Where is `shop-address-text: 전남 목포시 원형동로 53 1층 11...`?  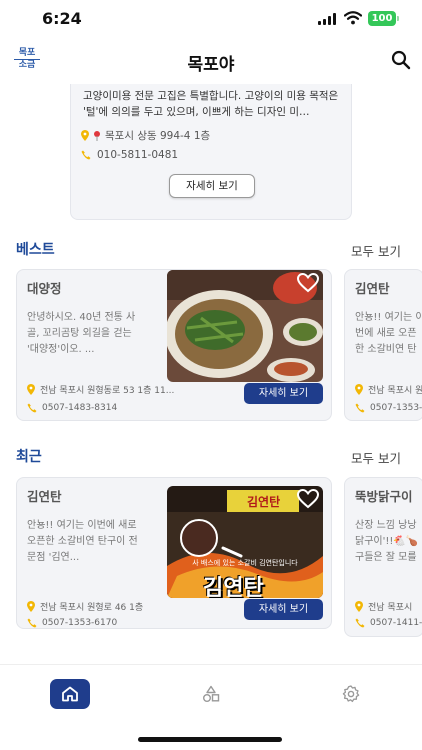
shop-address-text: 전남 목포시 원형동로 53 1층 11... is located at coordinates (107, 391).